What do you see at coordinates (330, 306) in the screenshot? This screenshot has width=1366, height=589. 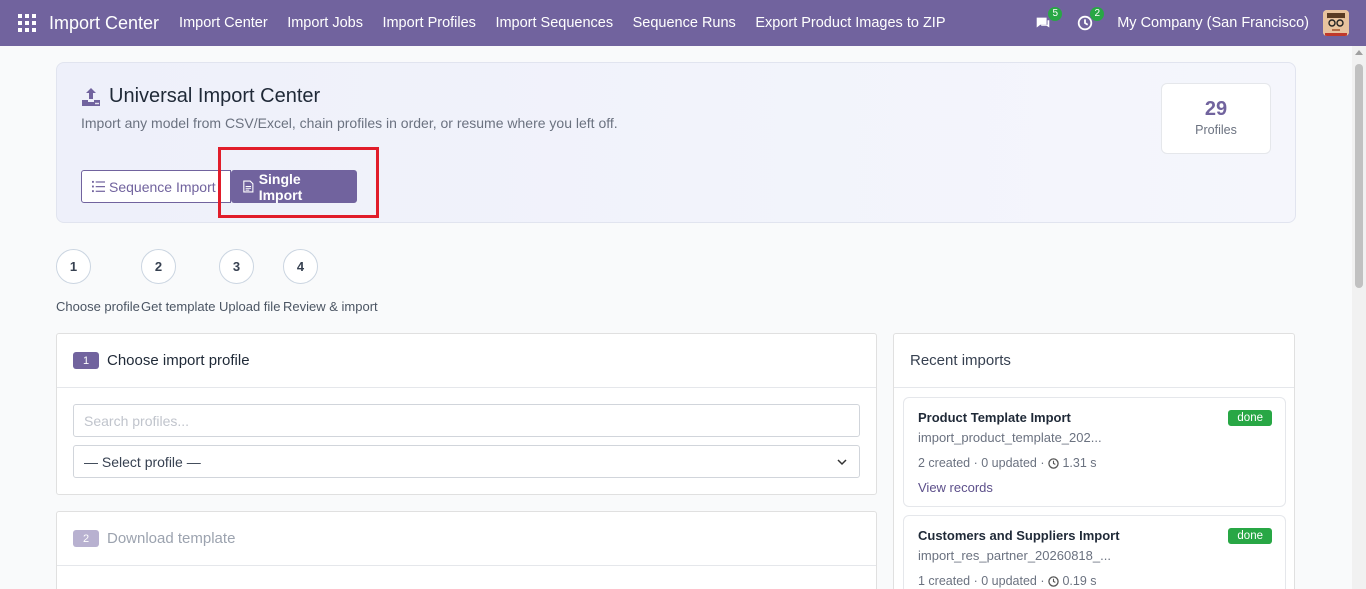 I see `step-4-label: Review & import` at bounding box center [330, 306].